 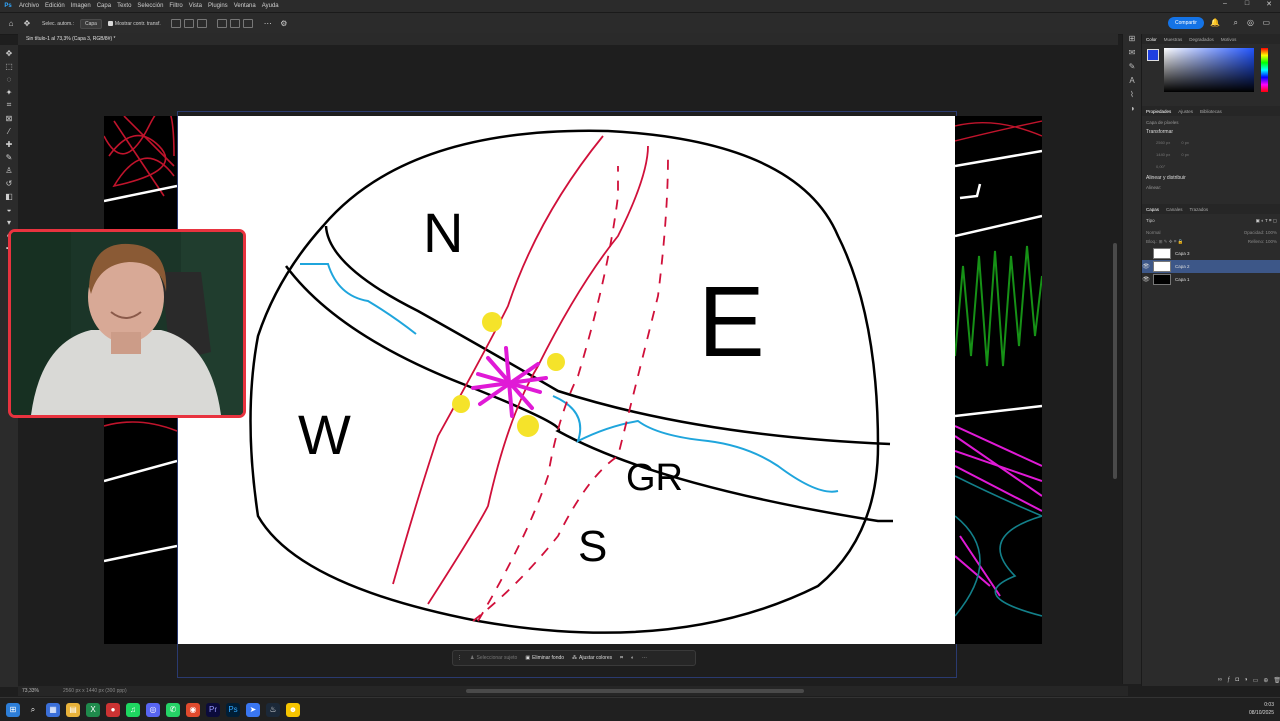 What do you see at coordinates (73, 709) in the screenshot?
I see `file-explorer-icon: ▤` at bounding box center [73, 709].